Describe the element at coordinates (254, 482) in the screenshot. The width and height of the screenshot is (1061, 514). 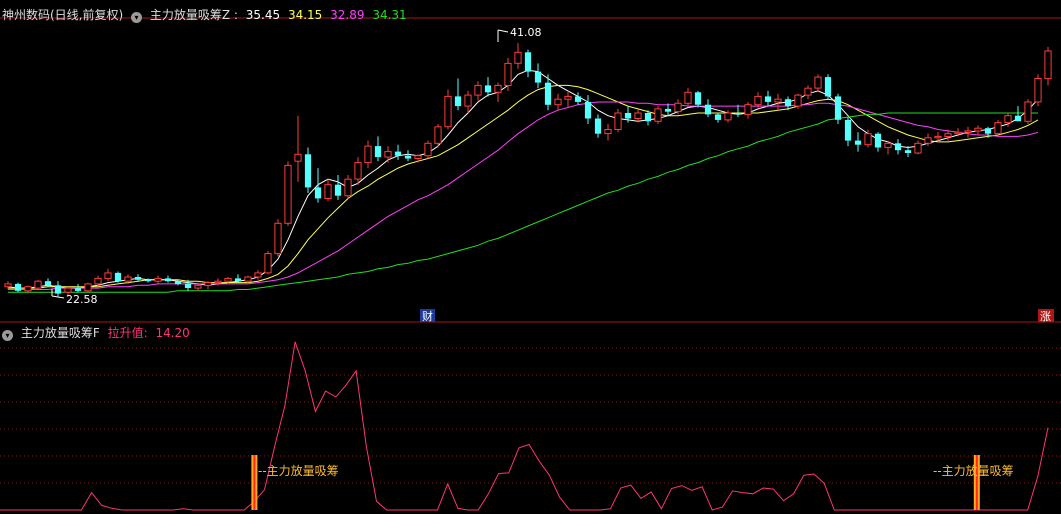
I see `signal-bar-core` at that location.